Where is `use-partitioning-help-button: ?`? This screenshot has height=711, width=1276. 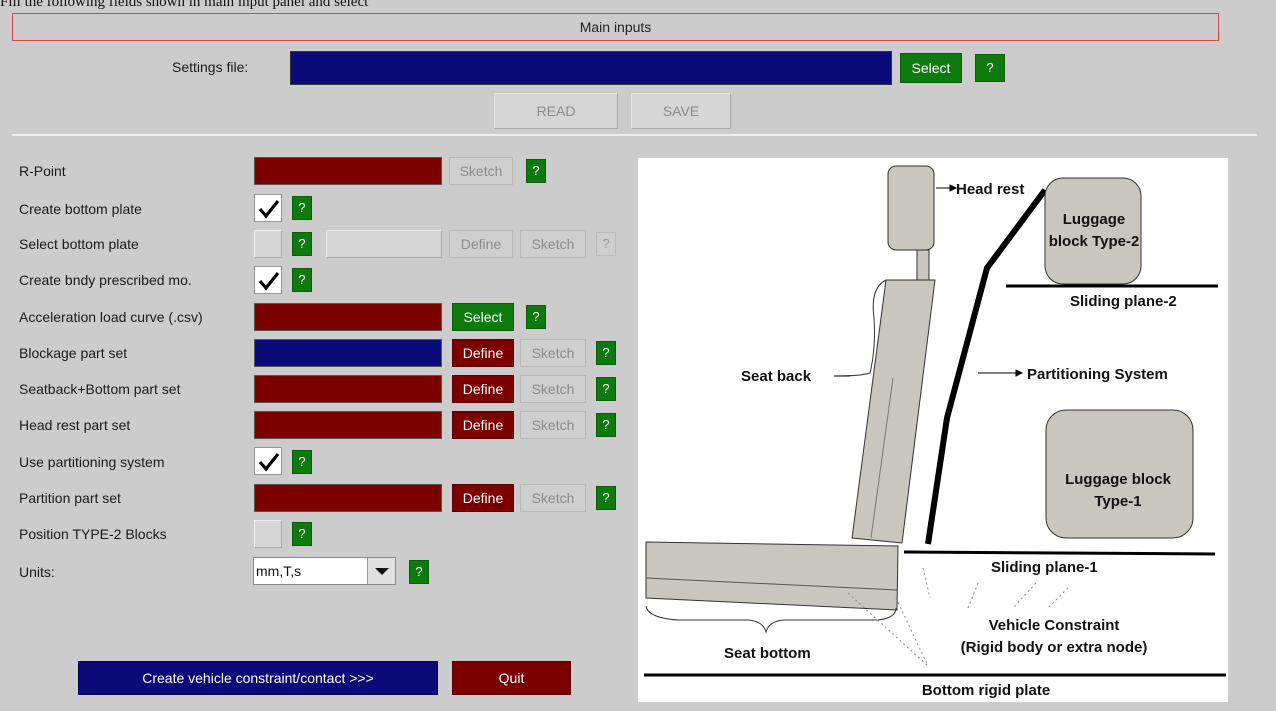
use-partitioning-help-button: ? is located at coordinates (302, 462).